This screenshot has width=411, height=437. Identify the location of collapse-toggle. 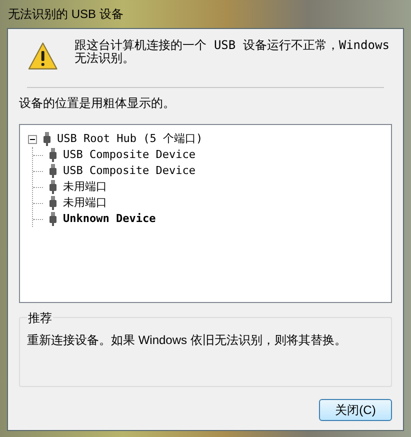
(32, 139).